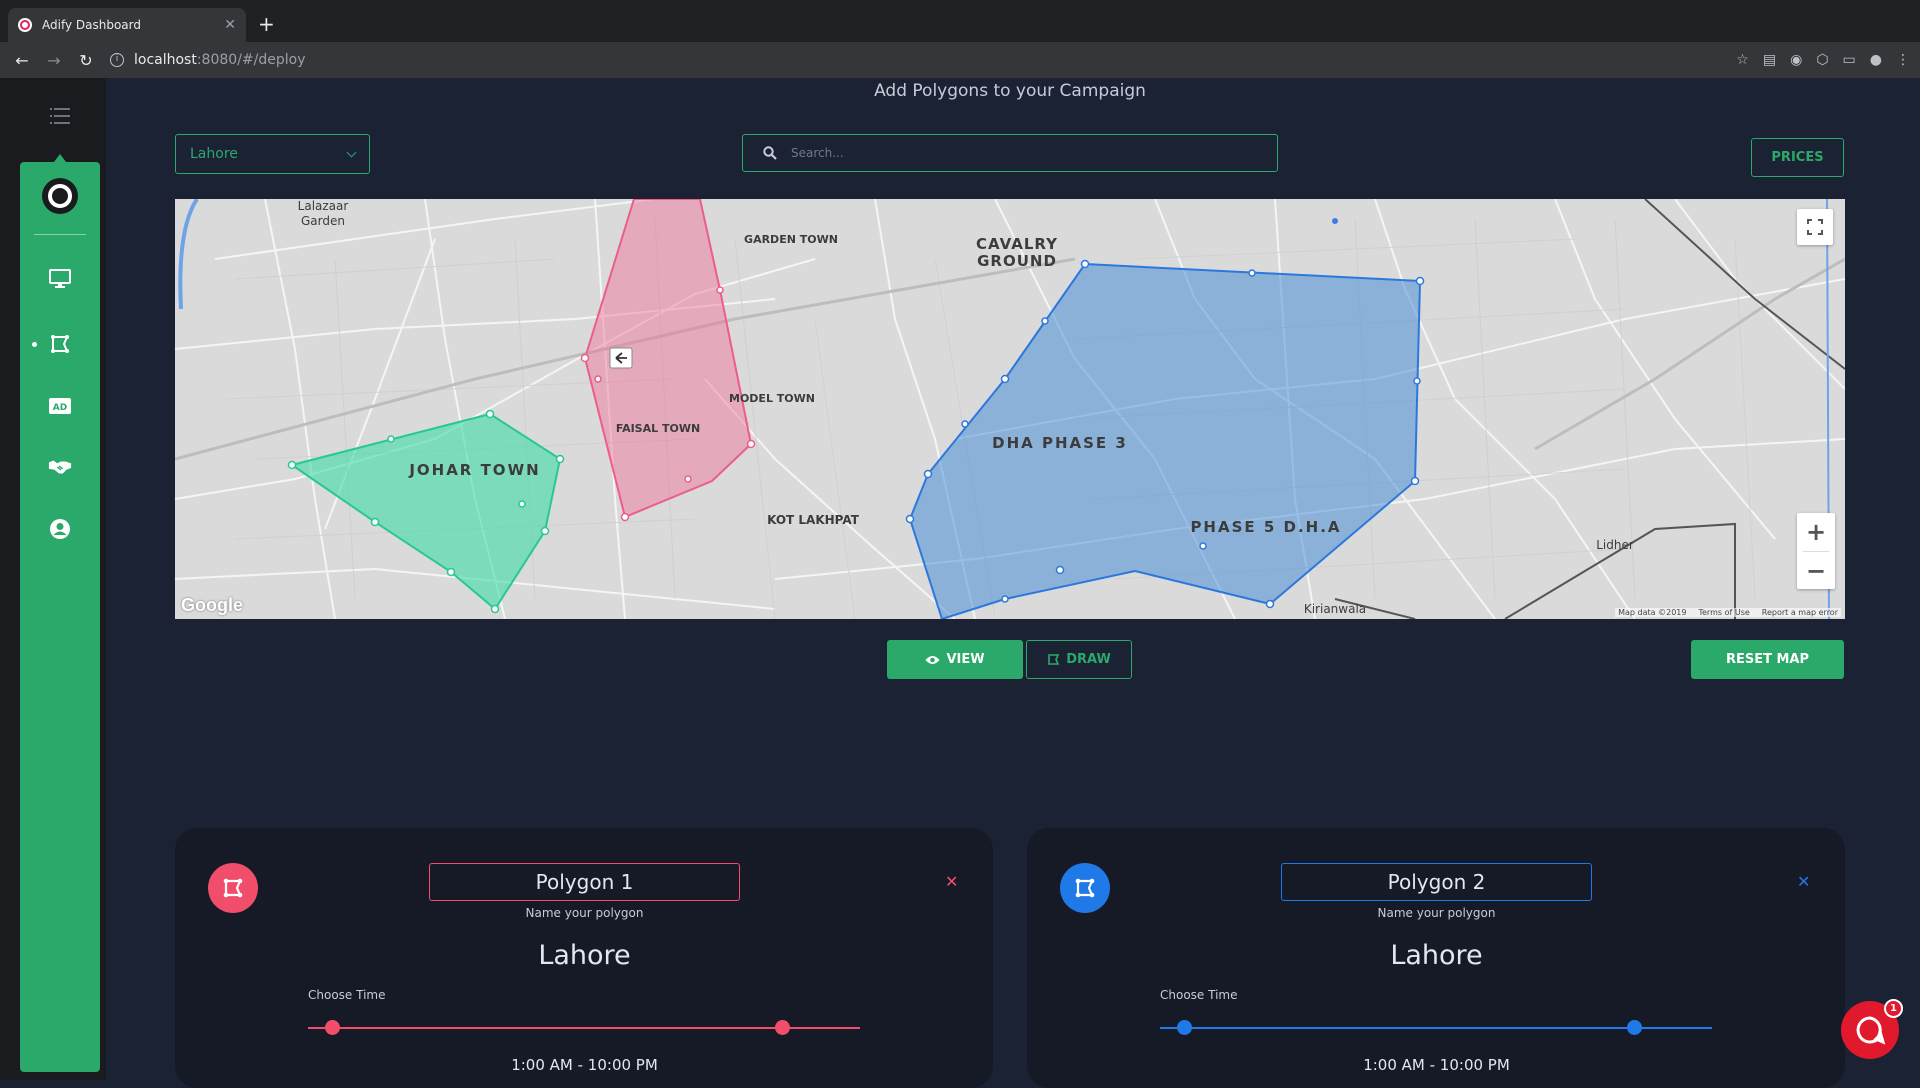 This screenshot has width=1920, height=1088. What do you see at coordinates (1060, 443) in the screenshot?
I see `map-label-dha-phase3: DHA PHASE 3` at bounding box center [1060, 443].